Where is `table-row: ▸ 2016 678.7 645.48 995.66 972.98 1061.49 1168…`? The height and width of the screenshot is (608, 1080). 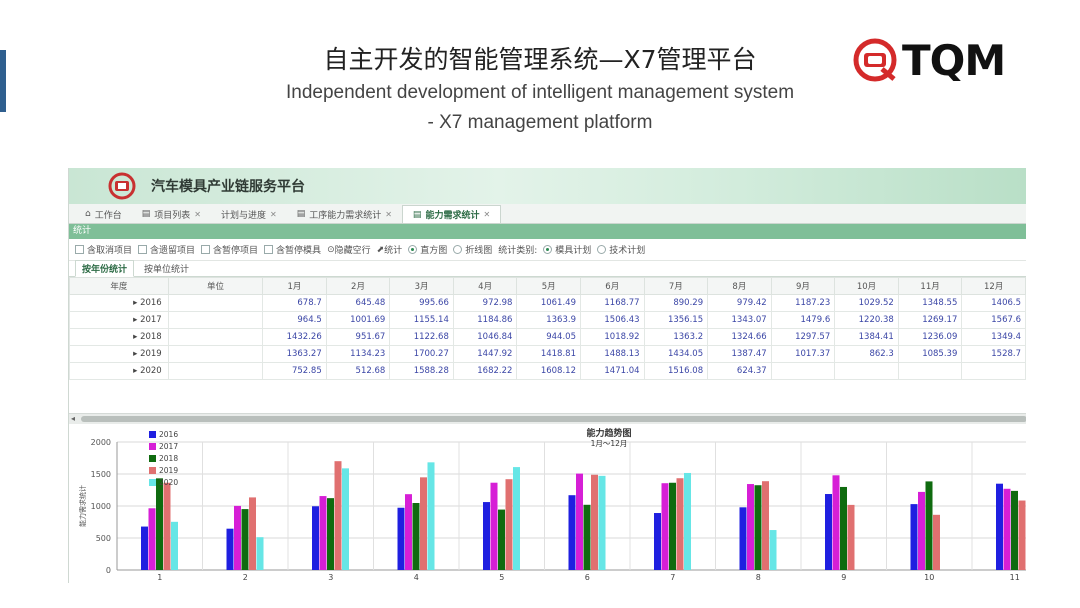 table-row: ▸ 2016 678.7 645.48 995.66 972.98 1061.49 1168… is located at coordinates (547, 303).